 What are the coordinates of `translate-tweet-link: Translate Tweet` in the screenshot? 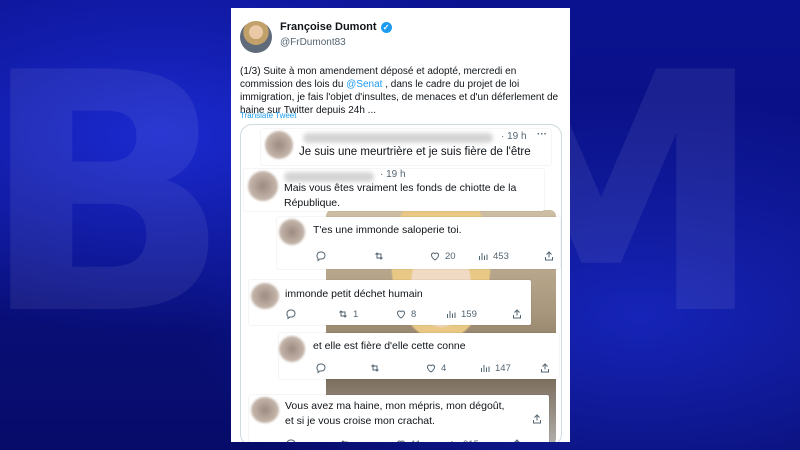 It's located at (268, 115).